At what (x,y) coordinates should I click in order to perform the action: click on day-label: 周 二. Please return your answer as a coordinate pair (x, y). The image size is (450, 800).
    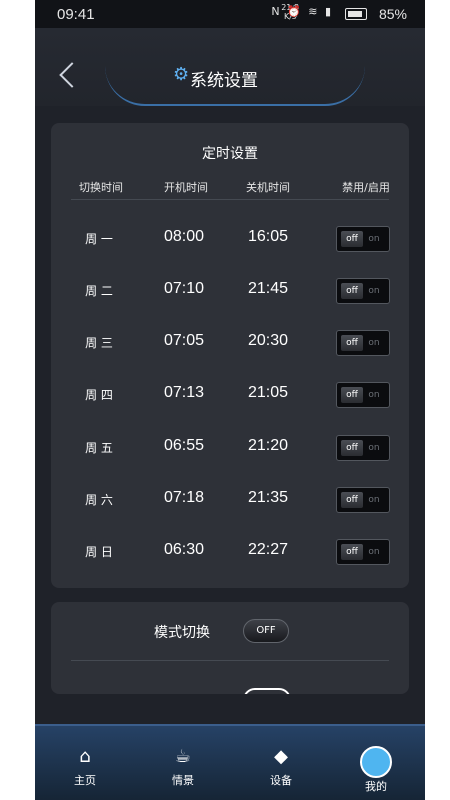
    Looking at the image, I should click on (99, 291).